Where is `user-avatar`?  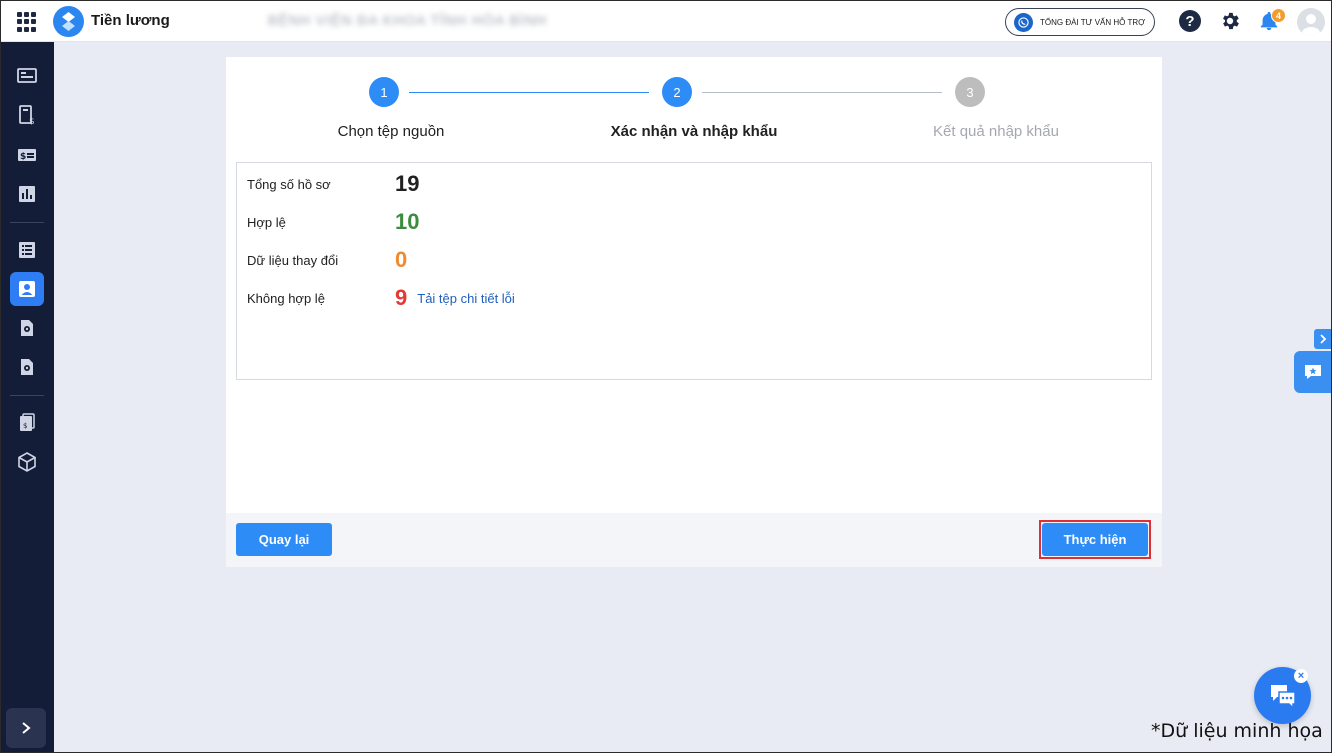 user-avatar is located at coordinates (1311, 22).